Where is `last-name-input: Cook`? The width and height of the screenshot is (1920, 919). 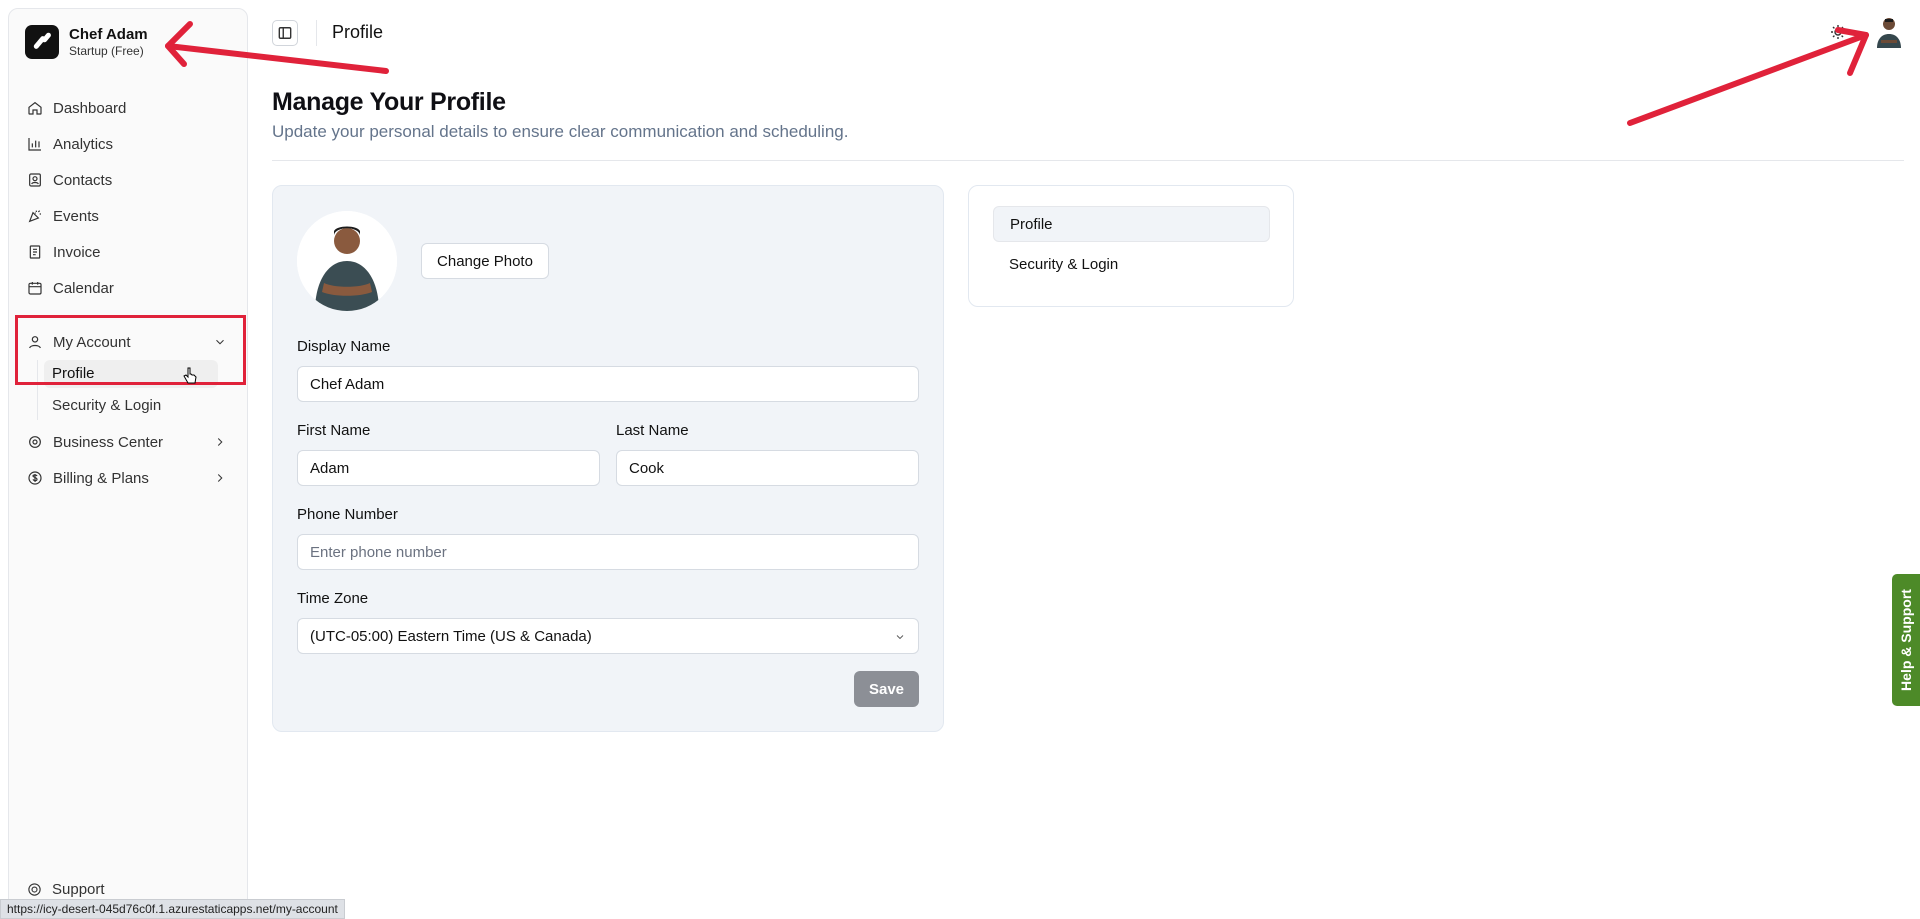
last-name-input: Cook is located at coordinates (767, 468).